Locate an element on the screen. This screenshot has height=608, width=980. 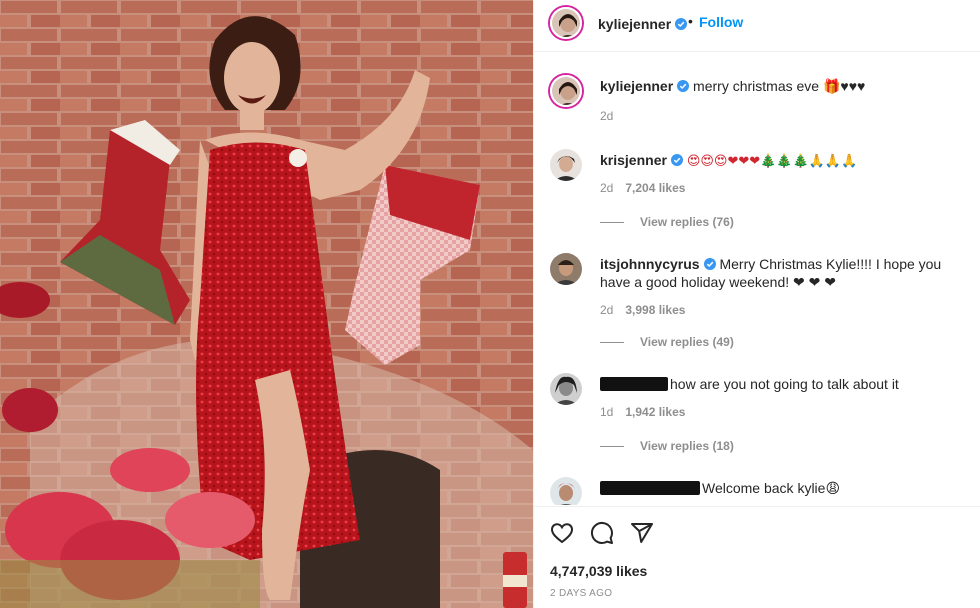
post-header: kyliejenner • Follow is located at coordinates (757, 26).